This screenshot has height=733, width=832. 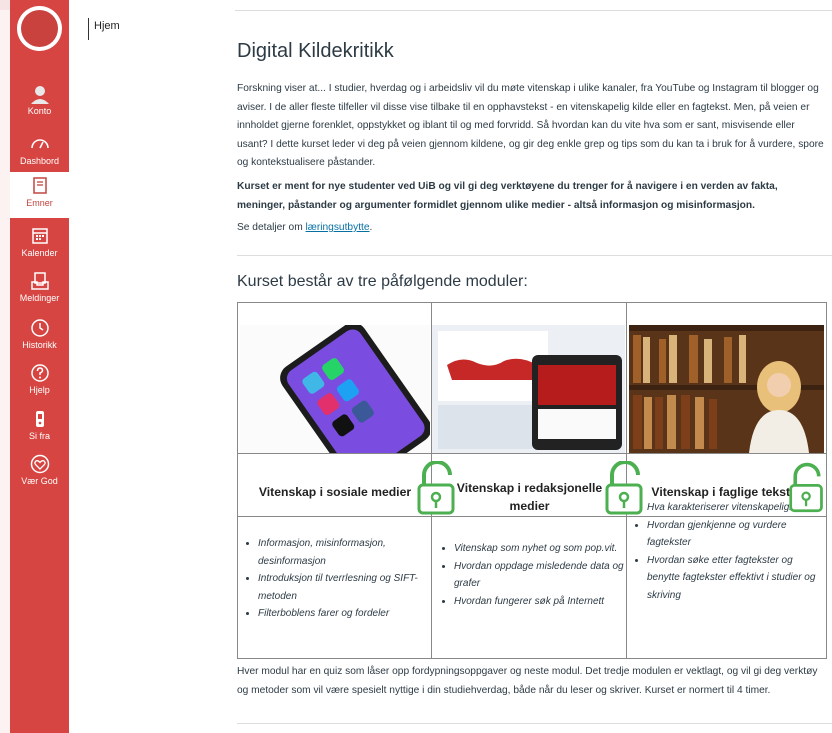 I want to click on nav-kalender: Kalender, so click(x=39, y=242).